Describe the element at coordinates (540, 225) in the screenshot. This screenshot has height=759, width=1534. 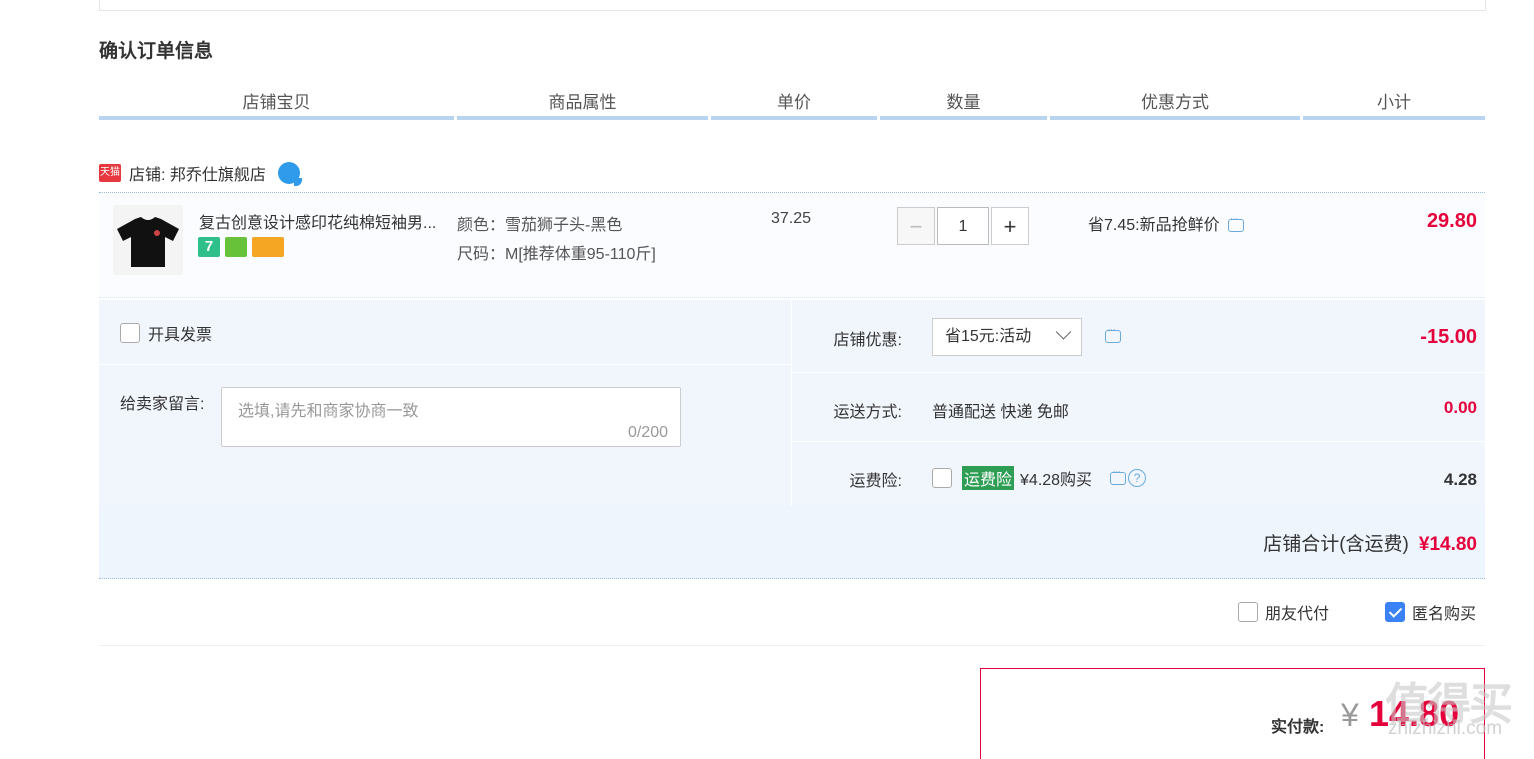
I see `attr-color: 颜色：雪茄狮子头-黑色` at that location.